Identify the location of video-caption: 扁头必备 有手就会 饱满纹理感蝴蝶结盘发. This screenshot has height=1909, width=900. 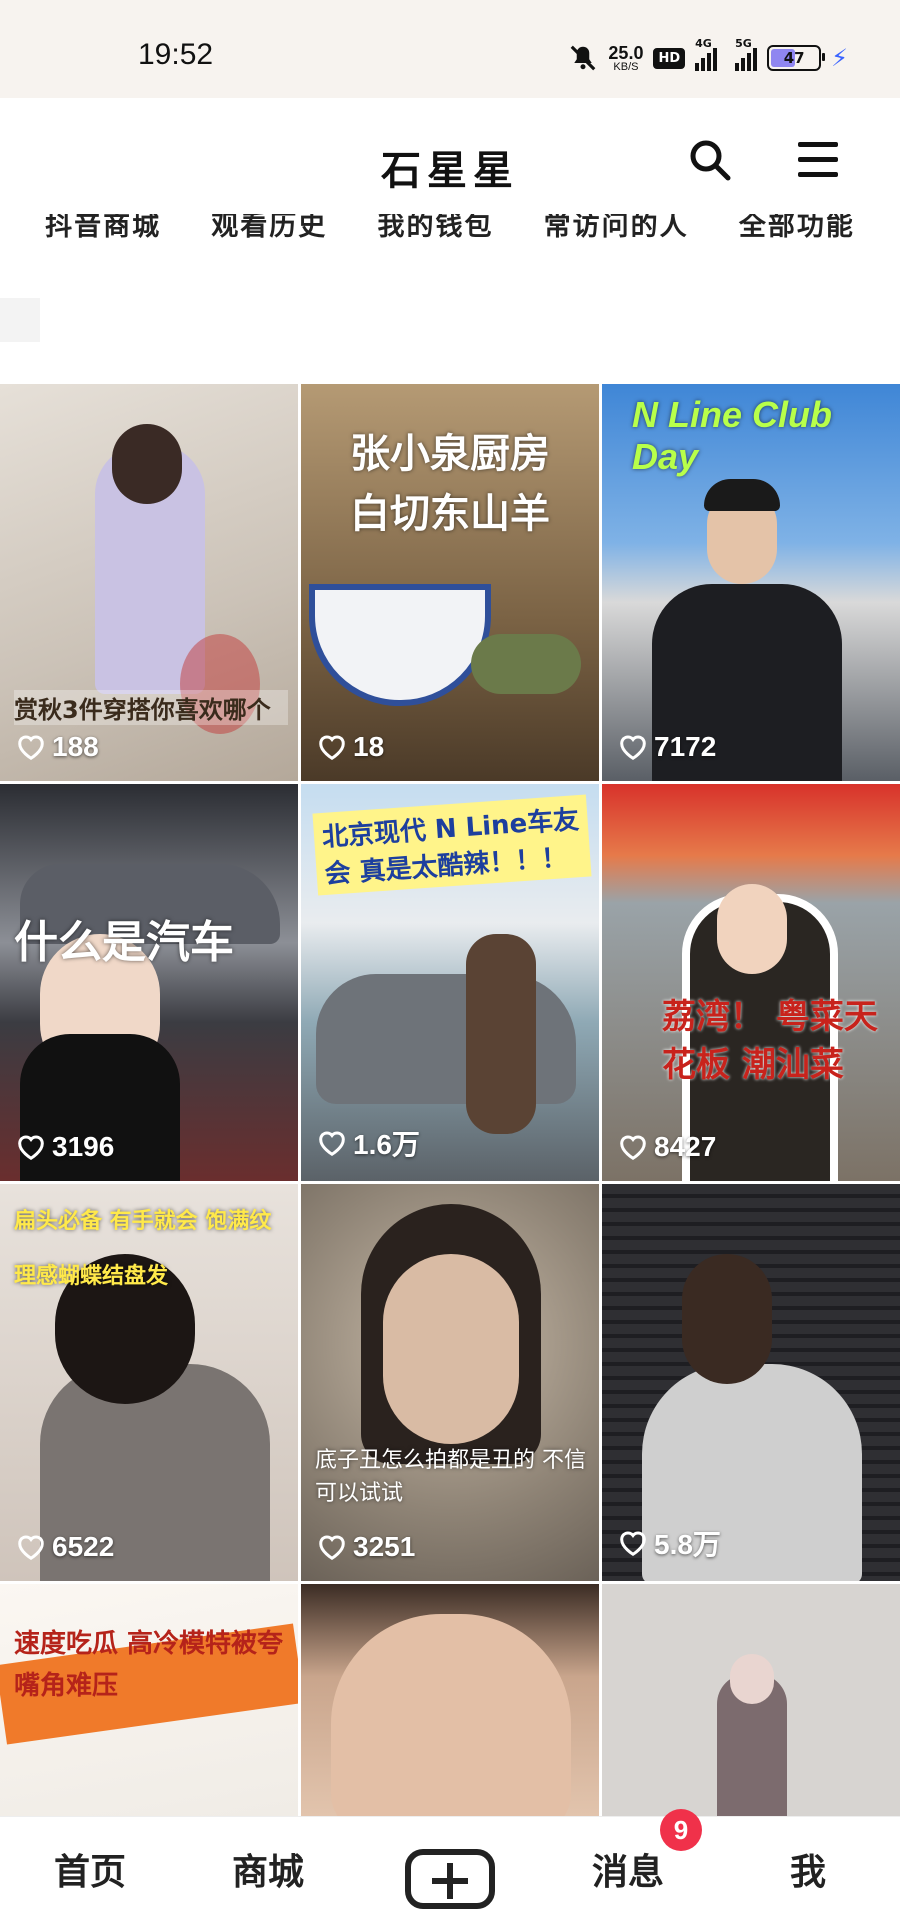
(143, 1249).